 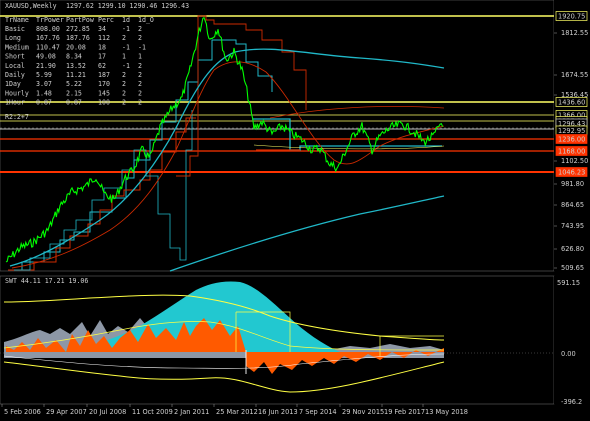 What do you see at coordinates (107, 412) in the screenshot?
I see `time-tick-label: 20 Jul 2008` at bounding box center [107, 412].